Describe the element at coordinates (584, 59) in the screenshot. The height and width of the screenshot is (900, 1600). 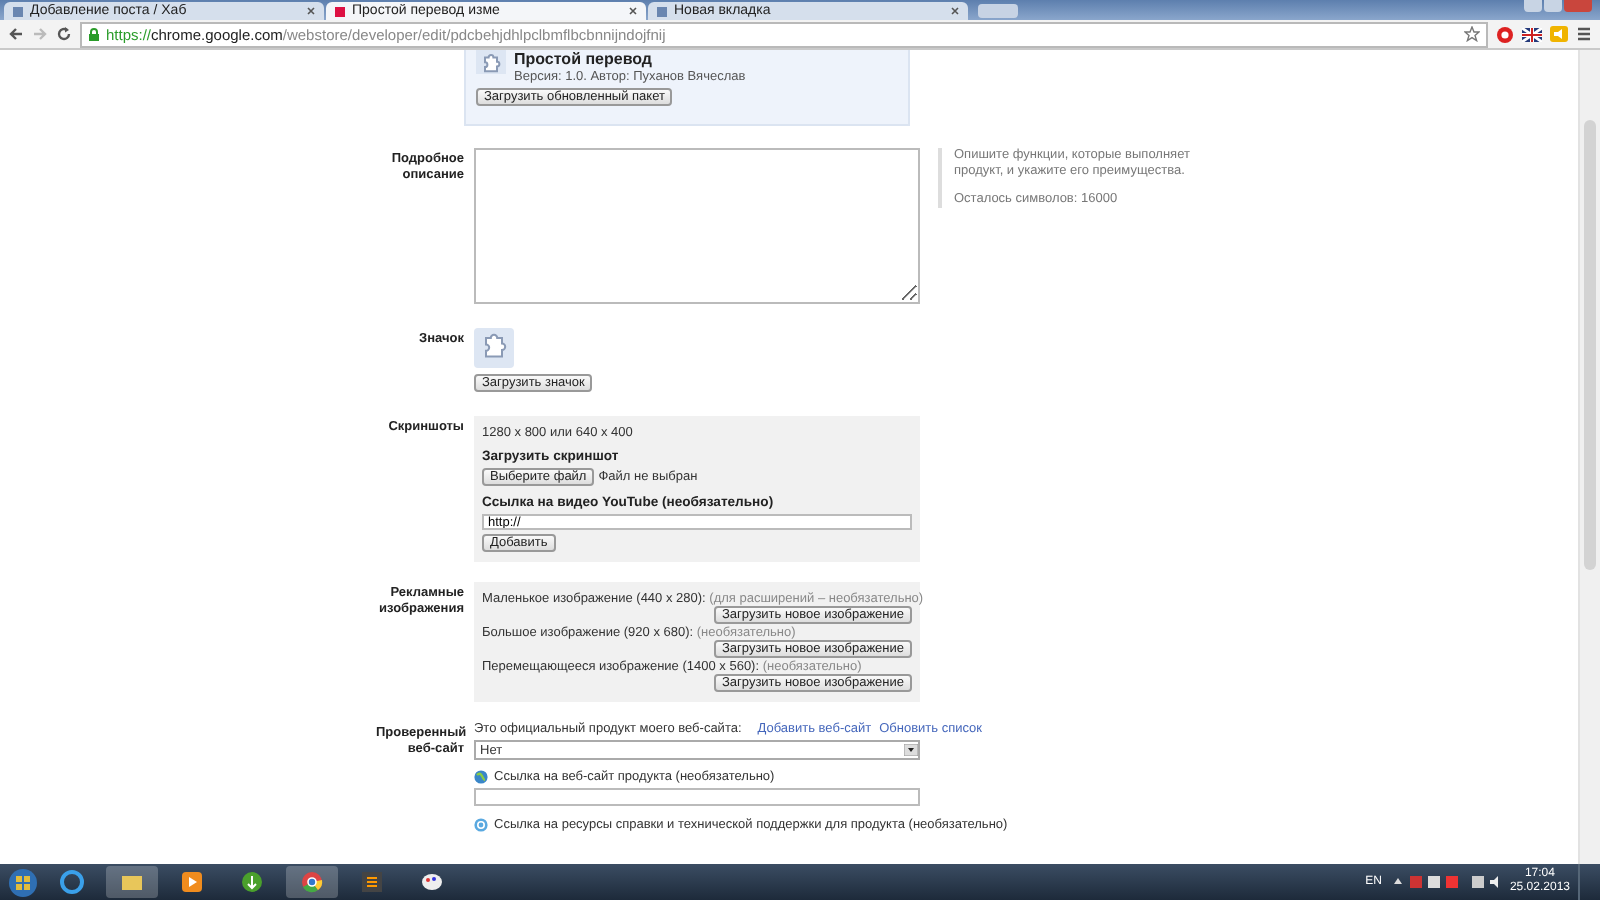
I see `extension-title: Простой перевод` at that location.